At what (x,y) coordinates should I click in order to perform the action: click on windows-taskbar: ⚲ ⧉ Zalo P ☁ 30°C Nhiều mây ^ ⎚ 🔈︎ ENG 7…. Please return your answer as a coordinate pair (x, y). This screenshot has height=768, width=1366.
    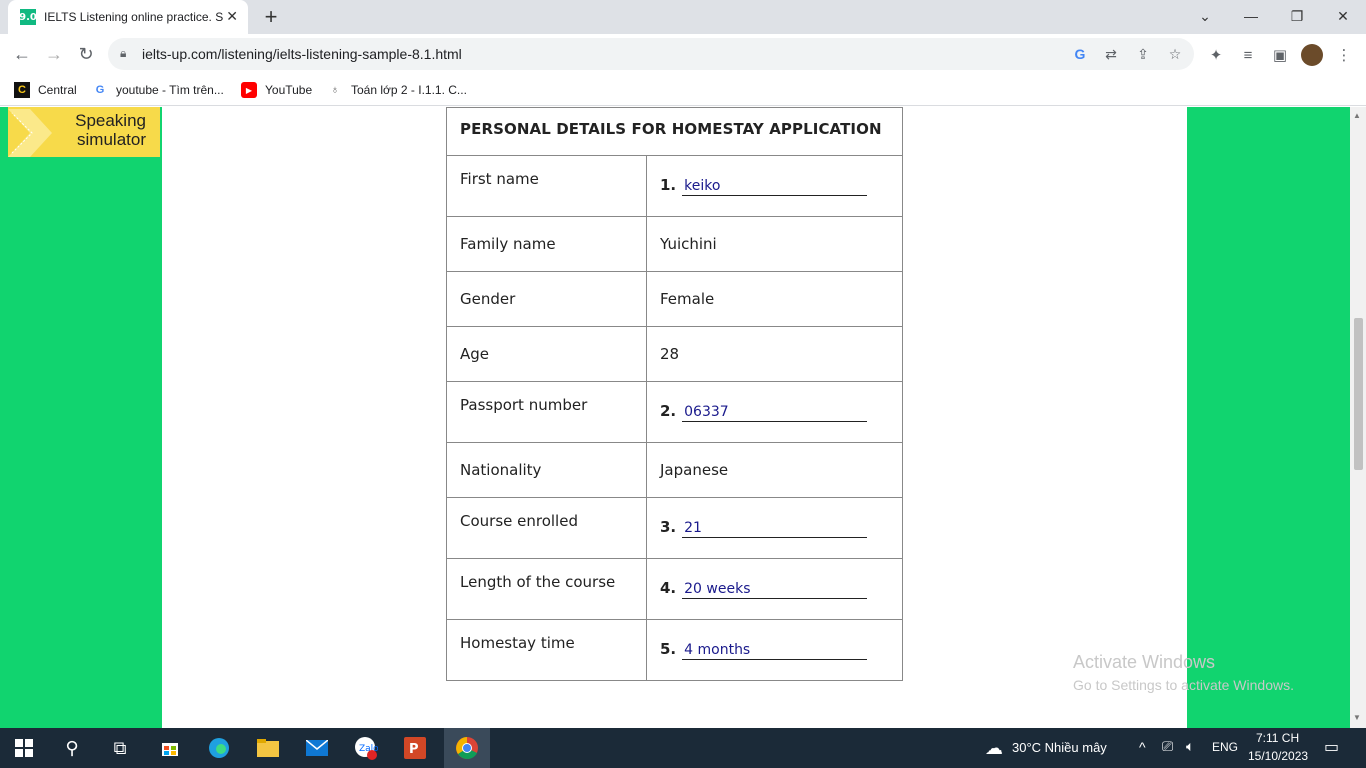
    Looking at the image, I should click on (683, 748).